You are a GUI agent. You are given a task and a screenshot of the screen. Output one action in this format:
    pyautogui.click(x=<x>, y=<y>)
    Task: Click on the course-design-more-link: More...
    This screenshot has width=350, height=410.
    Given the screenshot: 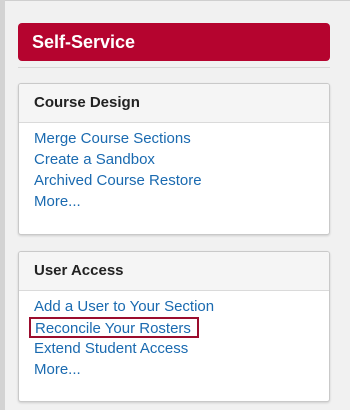 What is the action you would take?
    pyautogui.click(x=181, y=201)
    